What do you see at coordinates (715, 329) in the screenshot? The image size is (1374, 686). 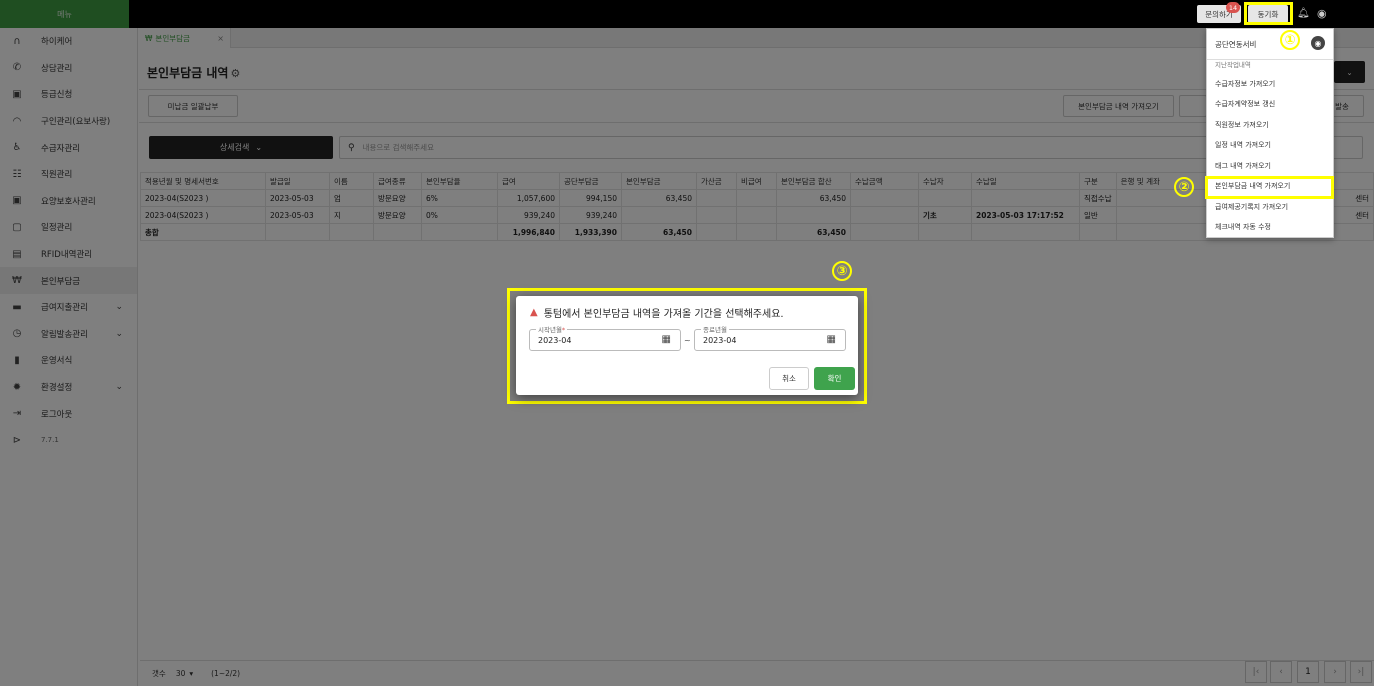 I see `end-month-label: 종료년월` at bounding box center [715, 329].